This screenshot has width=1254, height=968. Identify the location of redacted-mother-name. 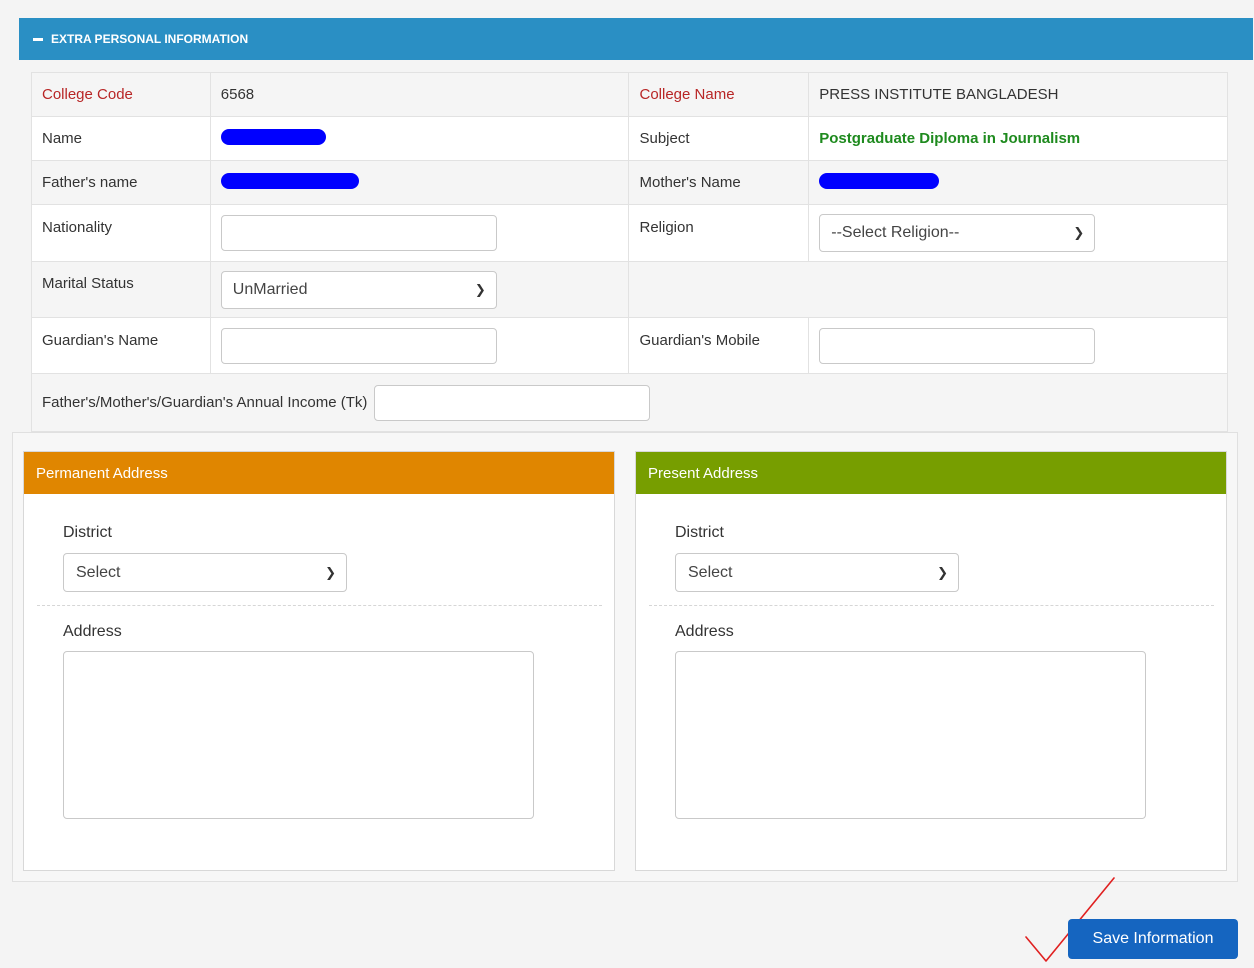
(879, 180).